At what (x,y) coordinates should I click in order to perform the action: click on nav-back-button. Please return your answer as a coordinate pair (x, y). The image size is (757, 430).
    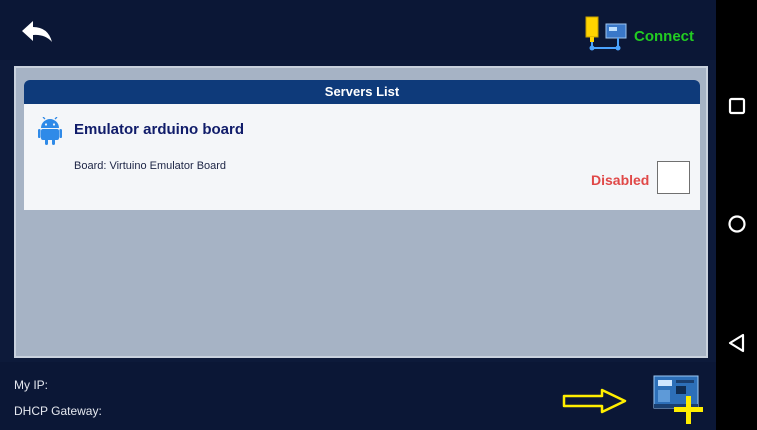
    Looking at the image, I should click on (737, 343).